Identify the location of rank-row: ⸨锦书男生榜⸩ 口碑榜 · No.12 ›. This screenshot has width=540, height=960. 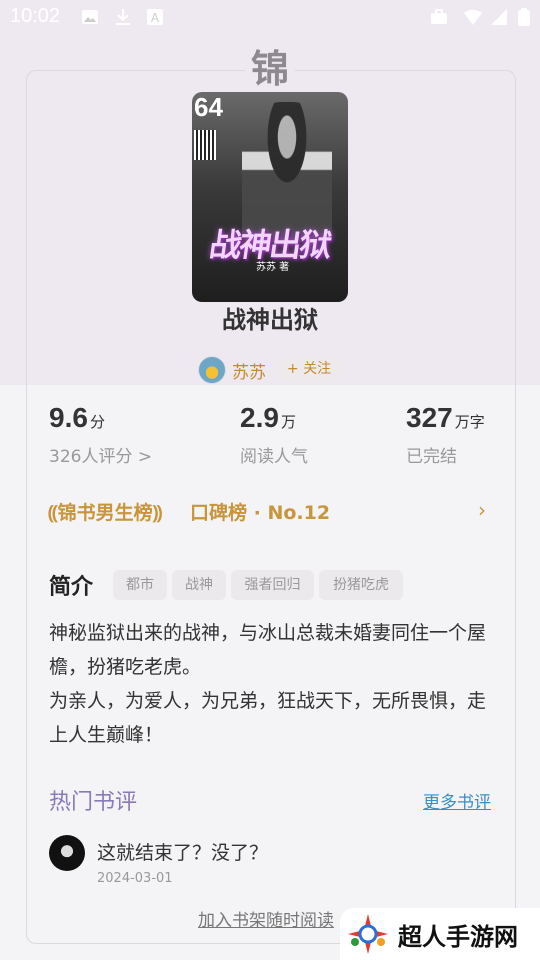
(270, 514).